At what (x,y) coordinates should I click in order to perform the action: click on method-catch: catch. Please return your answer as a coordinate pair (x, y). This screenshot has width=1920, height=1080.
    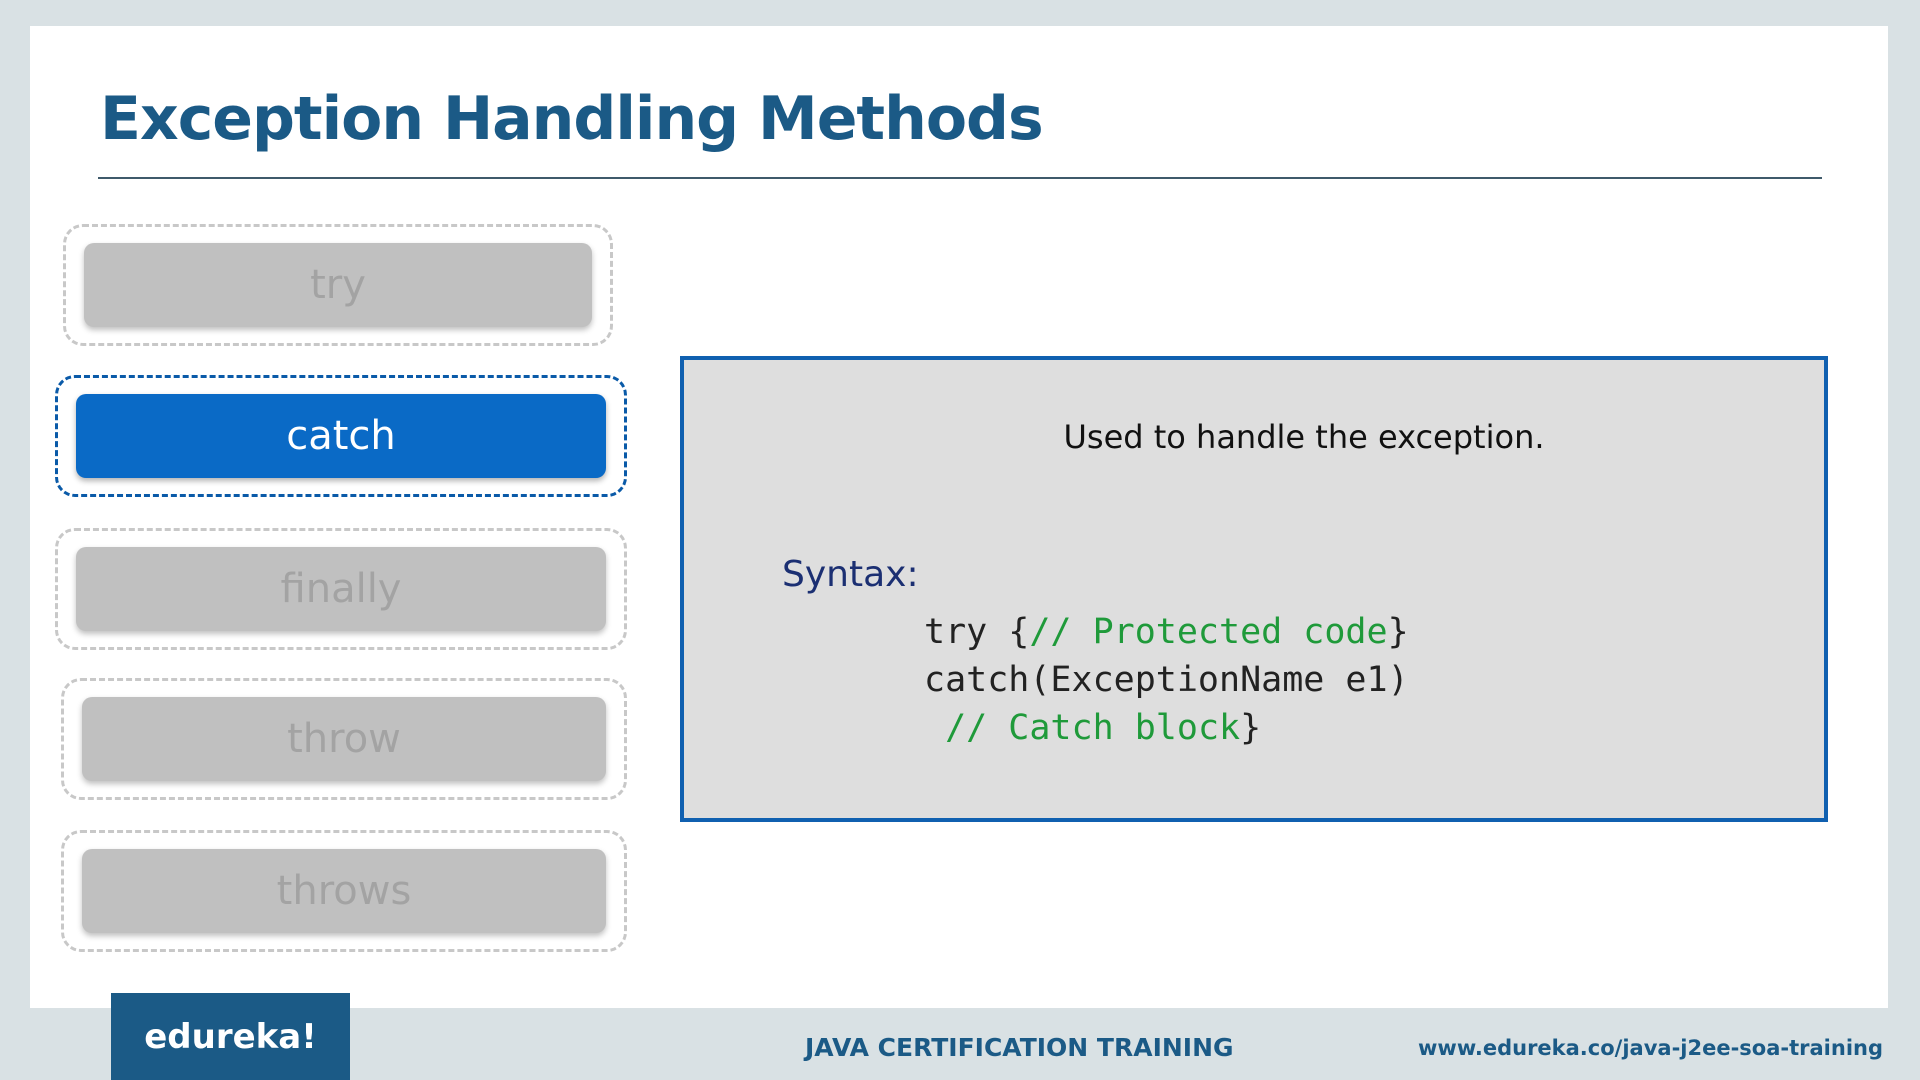
    Looking at the image, I should click on (341, 436).